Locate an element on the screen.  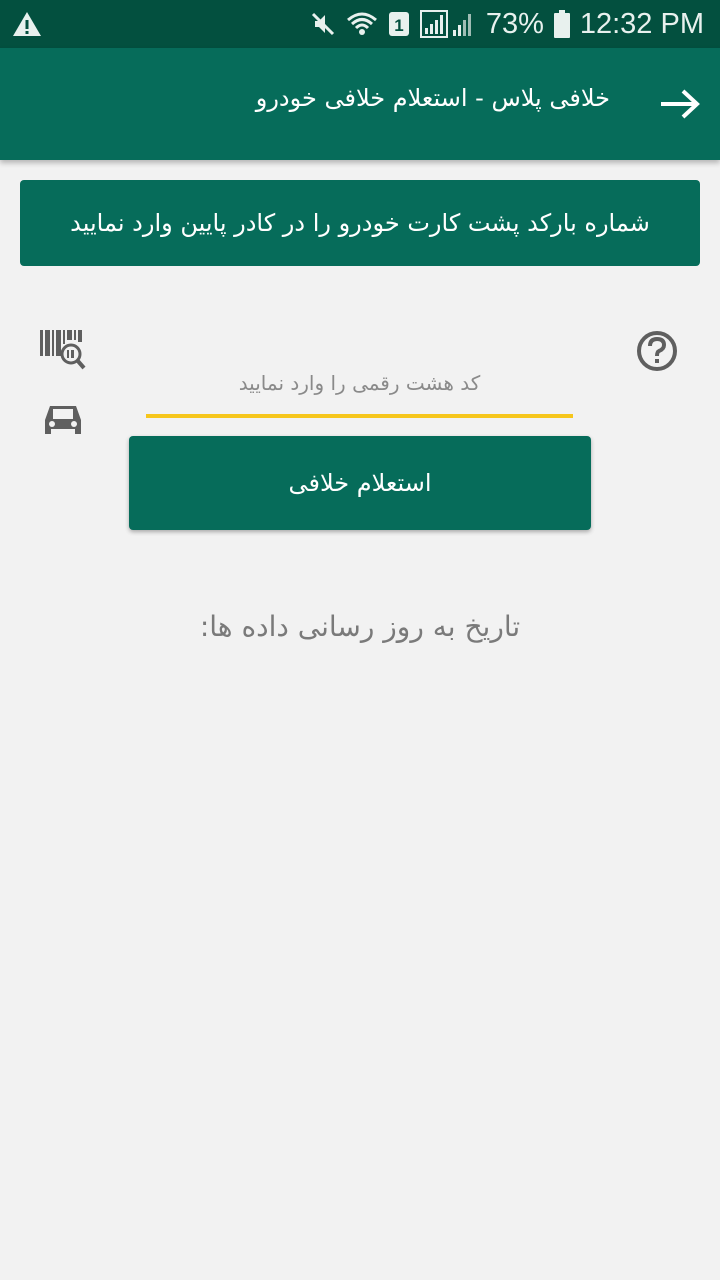
battery-icon is located at coordinates (561, 24).